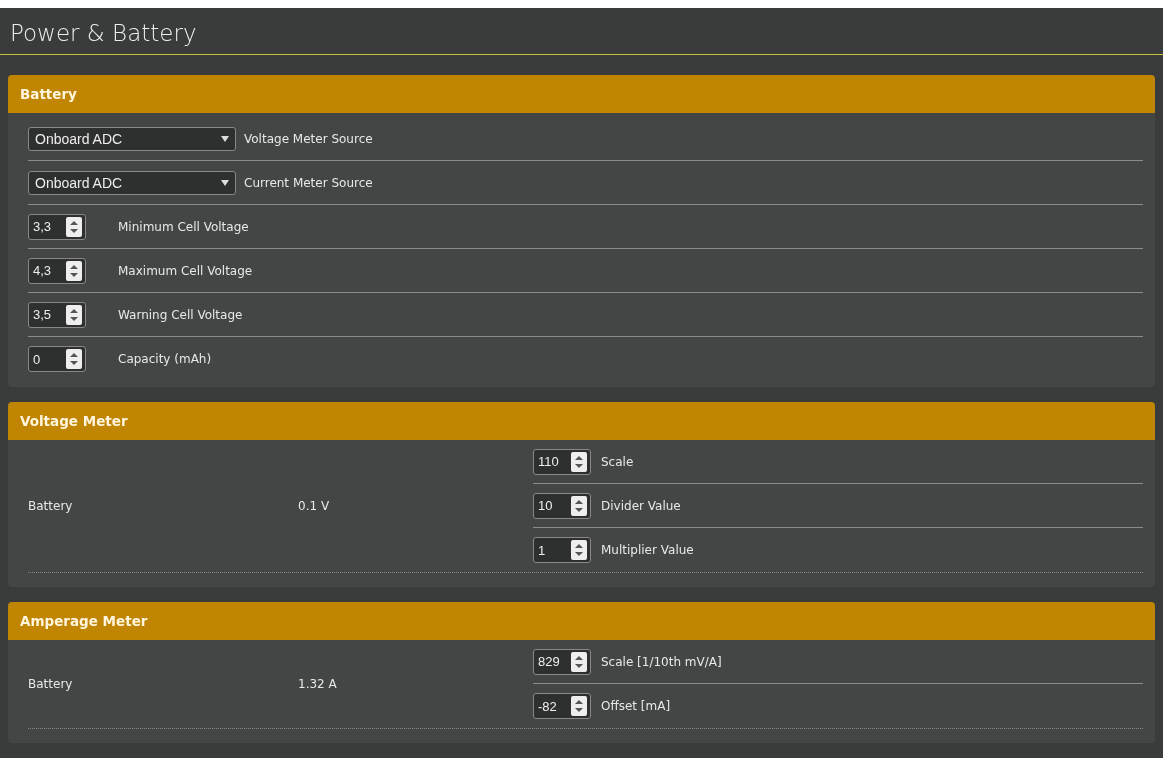 The image size is (1168, 758). What do you see at coordinates (641, 505) in the screenshot?
I see `setting-label: Divider Value` at bounding box center [641, 505].